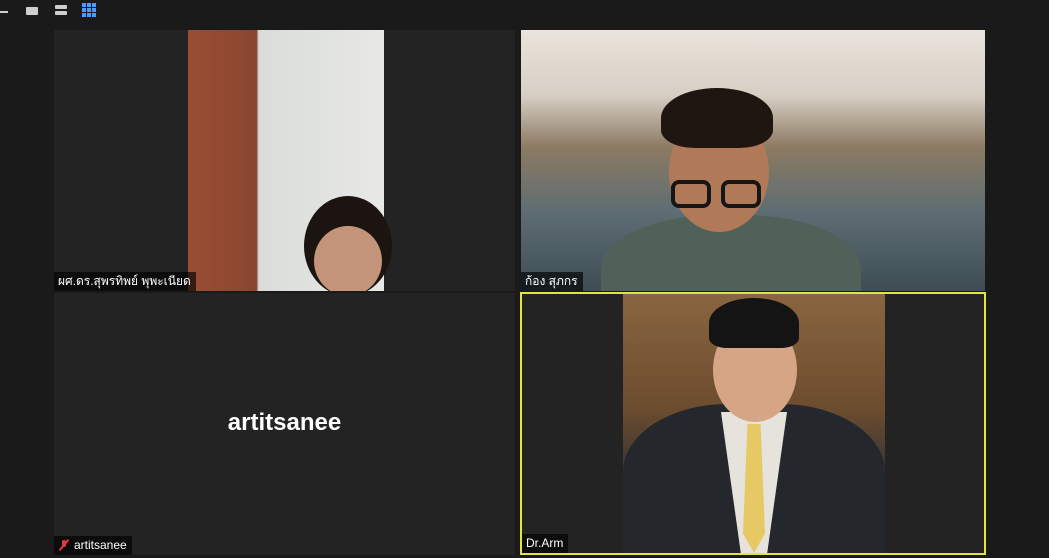  I want to click on participant-name-label: ก้อง สุภกร, so click(552, 281).